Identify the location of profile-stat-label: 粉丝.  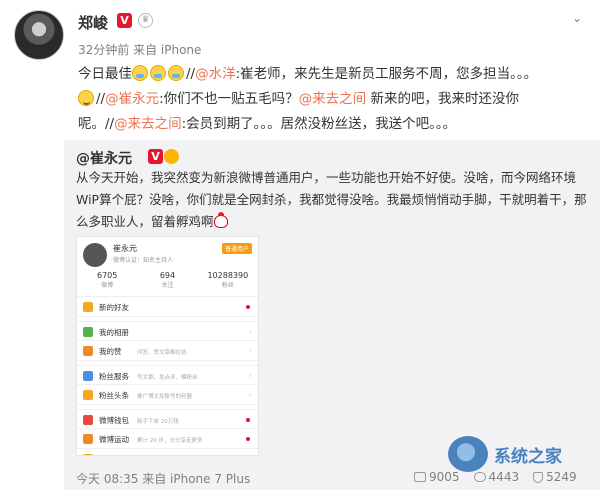
(227, 285).